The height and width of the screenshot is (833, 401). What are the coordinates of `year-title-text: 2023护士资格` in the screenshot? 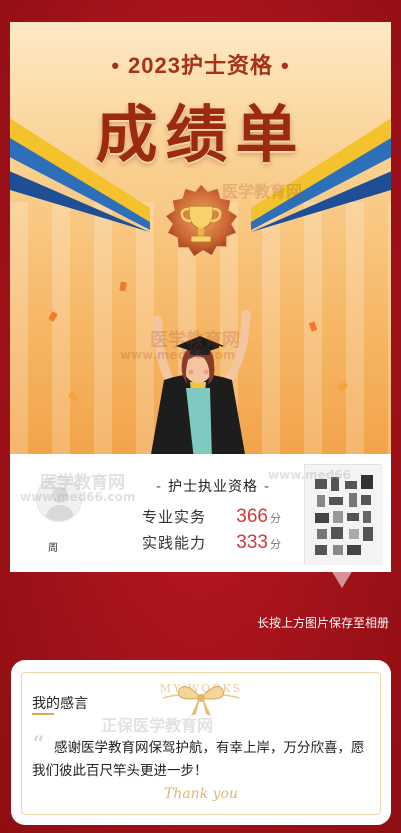 It's located at (200, 65).